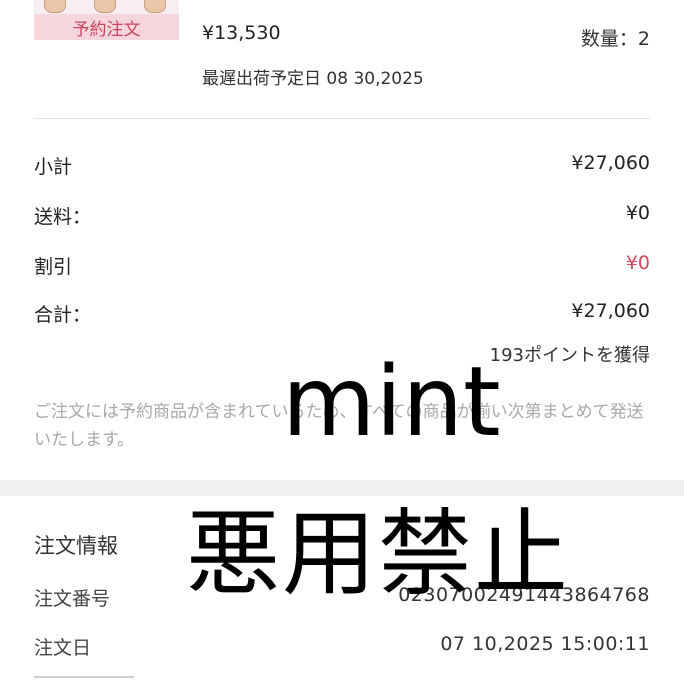 The image size is (684, 686). I want to click on watermark-mint: mint, so click(391, 402).